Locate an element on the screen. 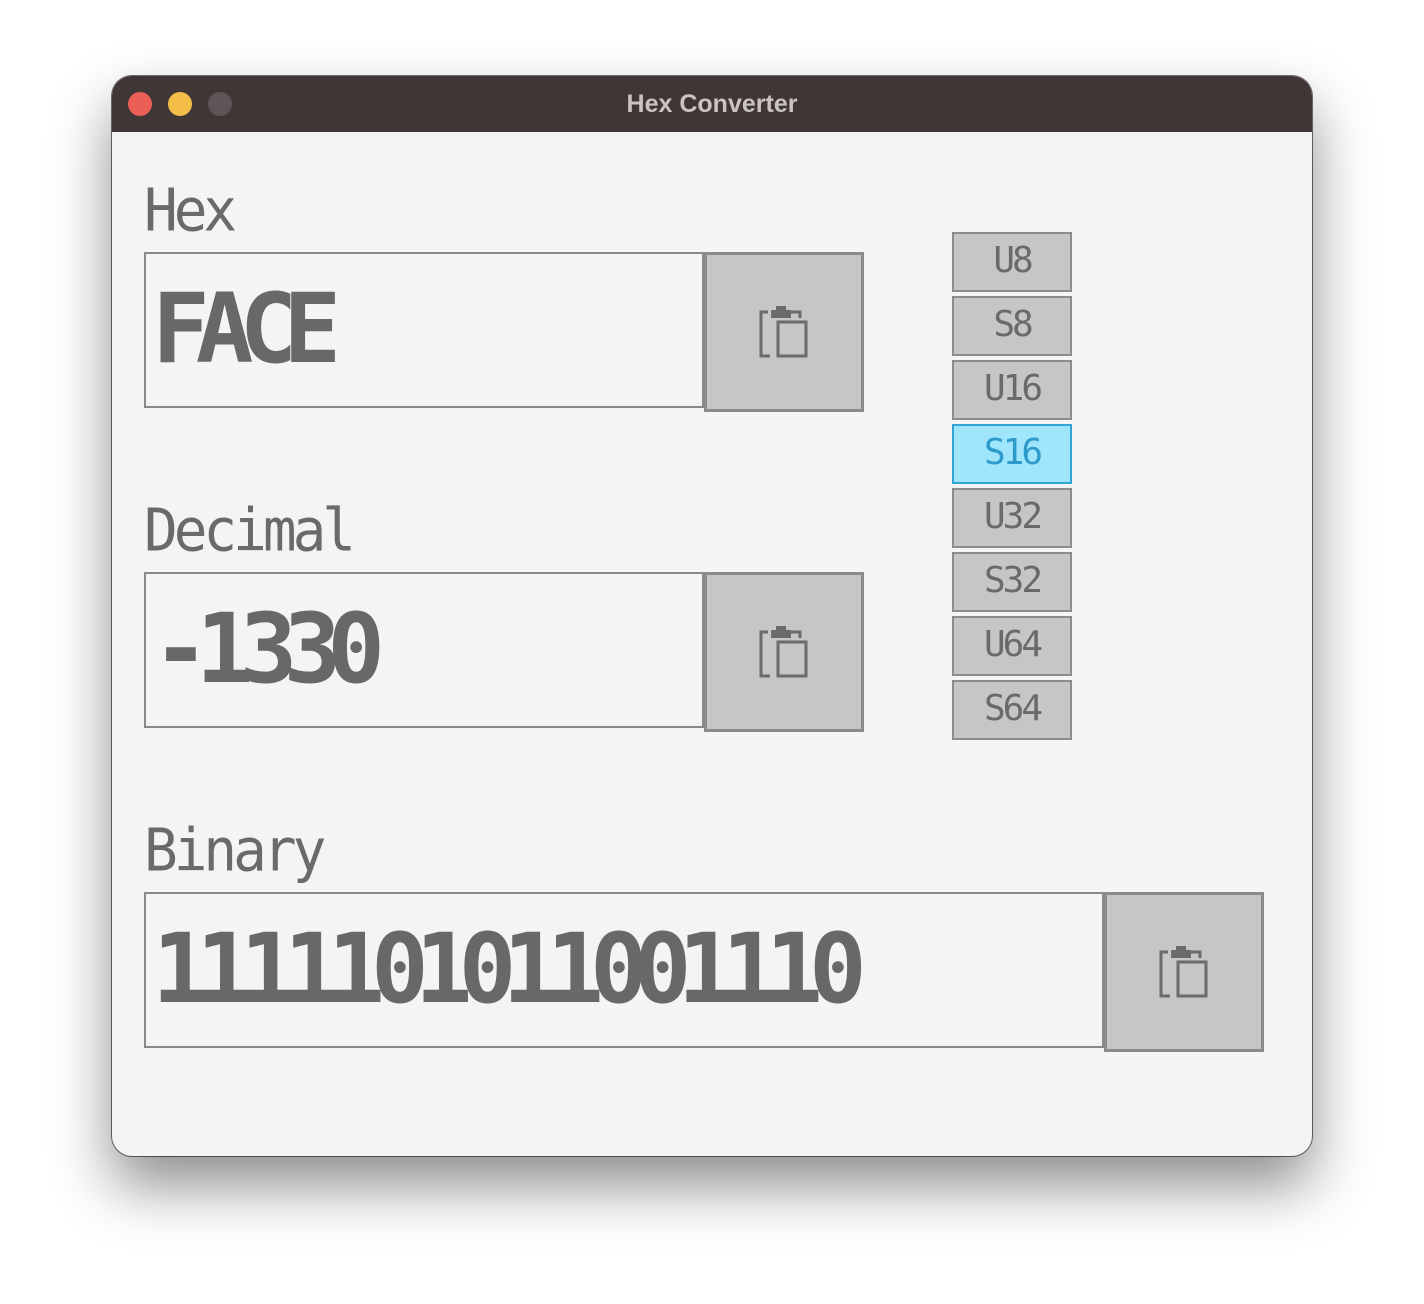  copy-hex-button is located at coordinates (784, 332).